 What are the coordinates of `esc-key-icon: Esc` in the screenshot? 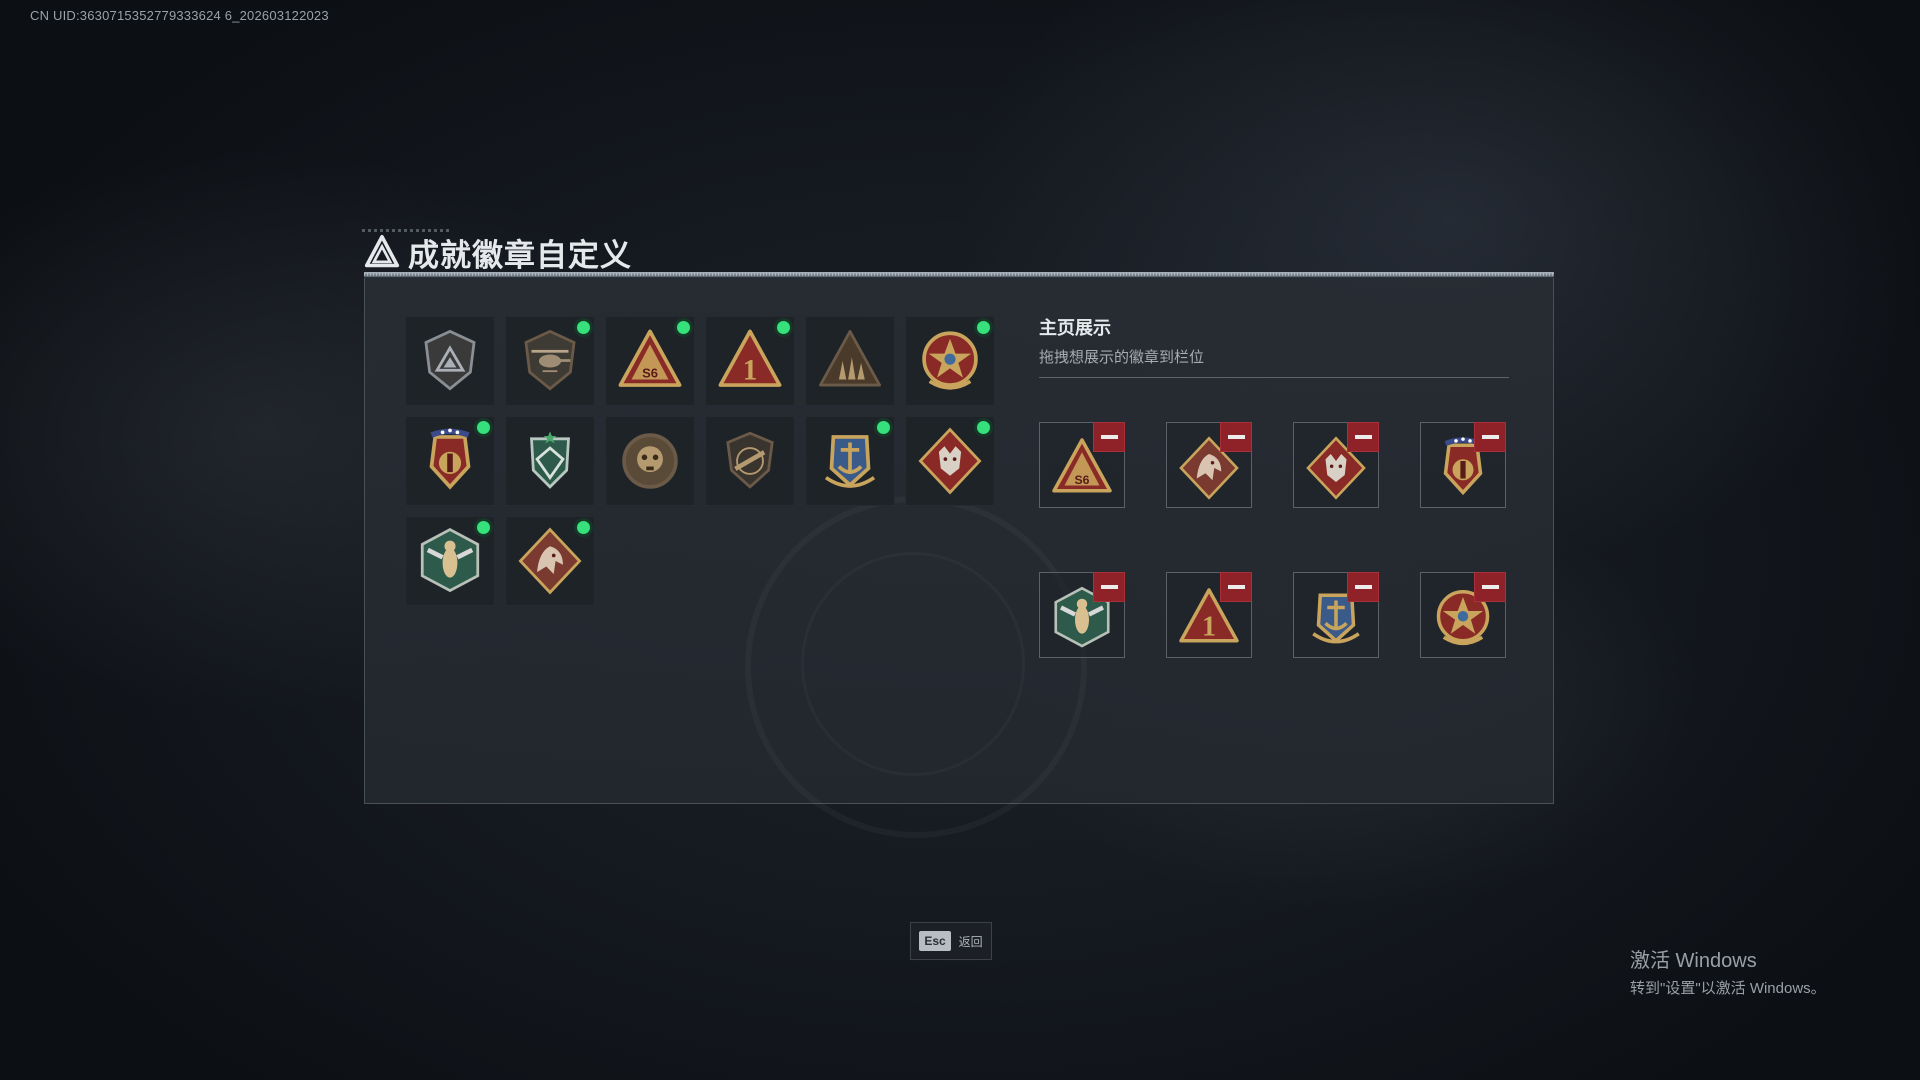 It's located at (935, 941).